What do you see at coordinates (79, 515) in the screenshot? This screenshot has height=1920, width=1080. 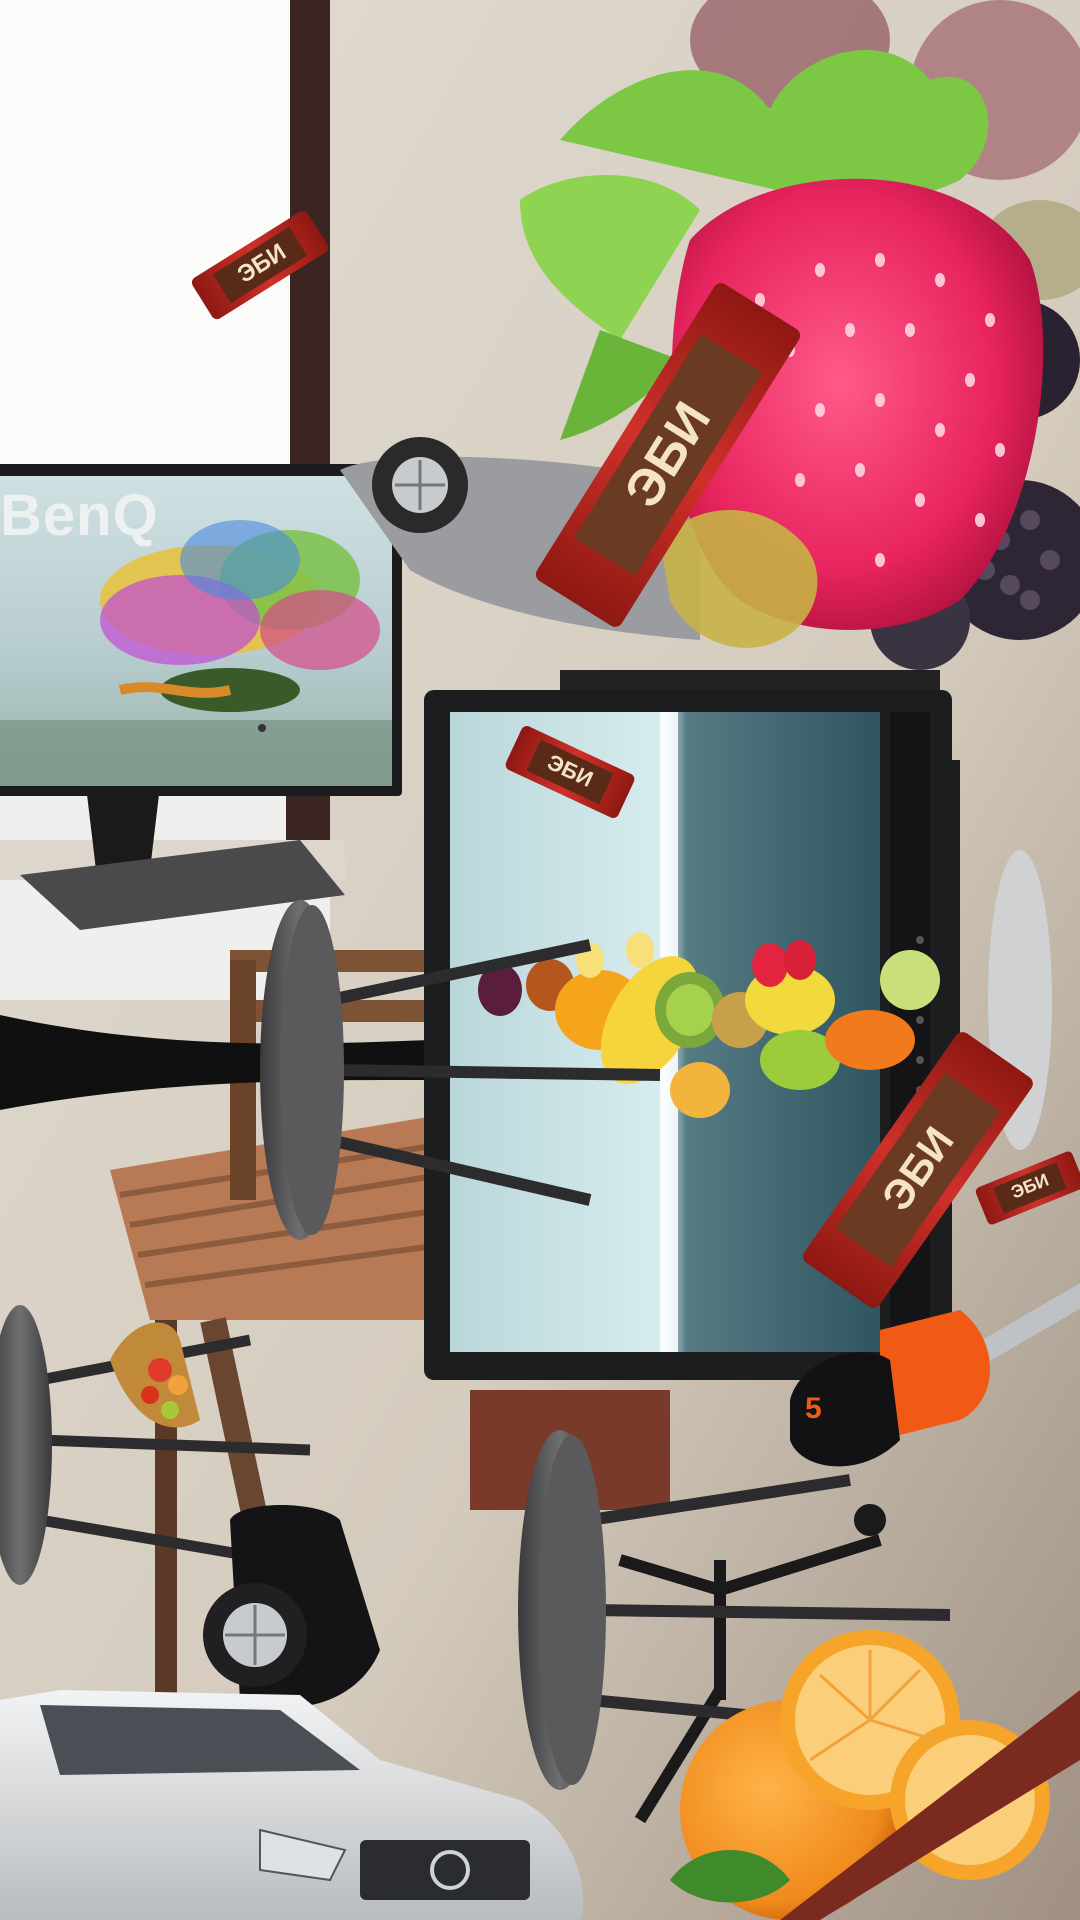 I see `monitor-left-brand-label: BenQ` at bounding box center [79, 515].